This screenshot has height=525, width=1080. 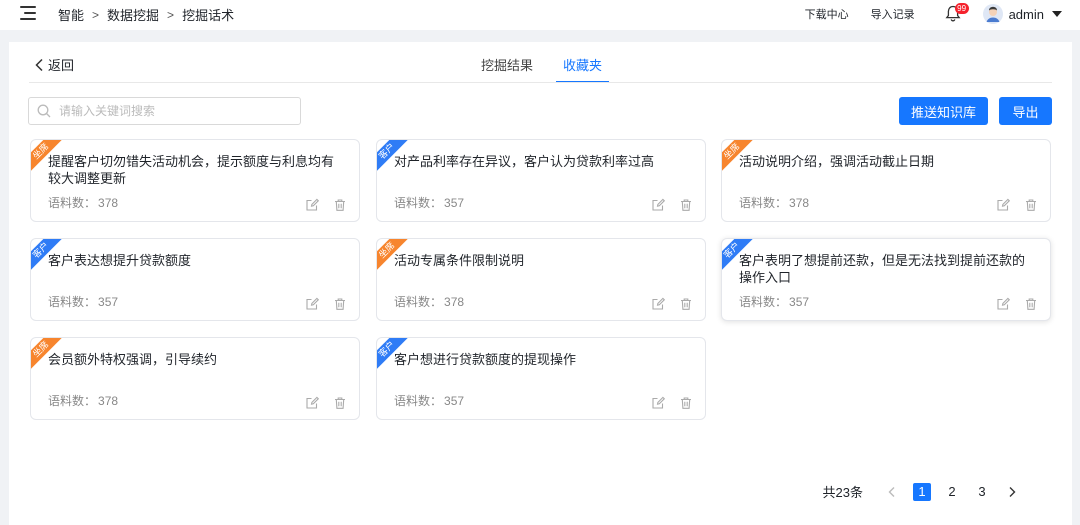 What do you see at coordinates (44, 111) in the screenshot?
I see `search-icon` at bounding box center [44, 111].